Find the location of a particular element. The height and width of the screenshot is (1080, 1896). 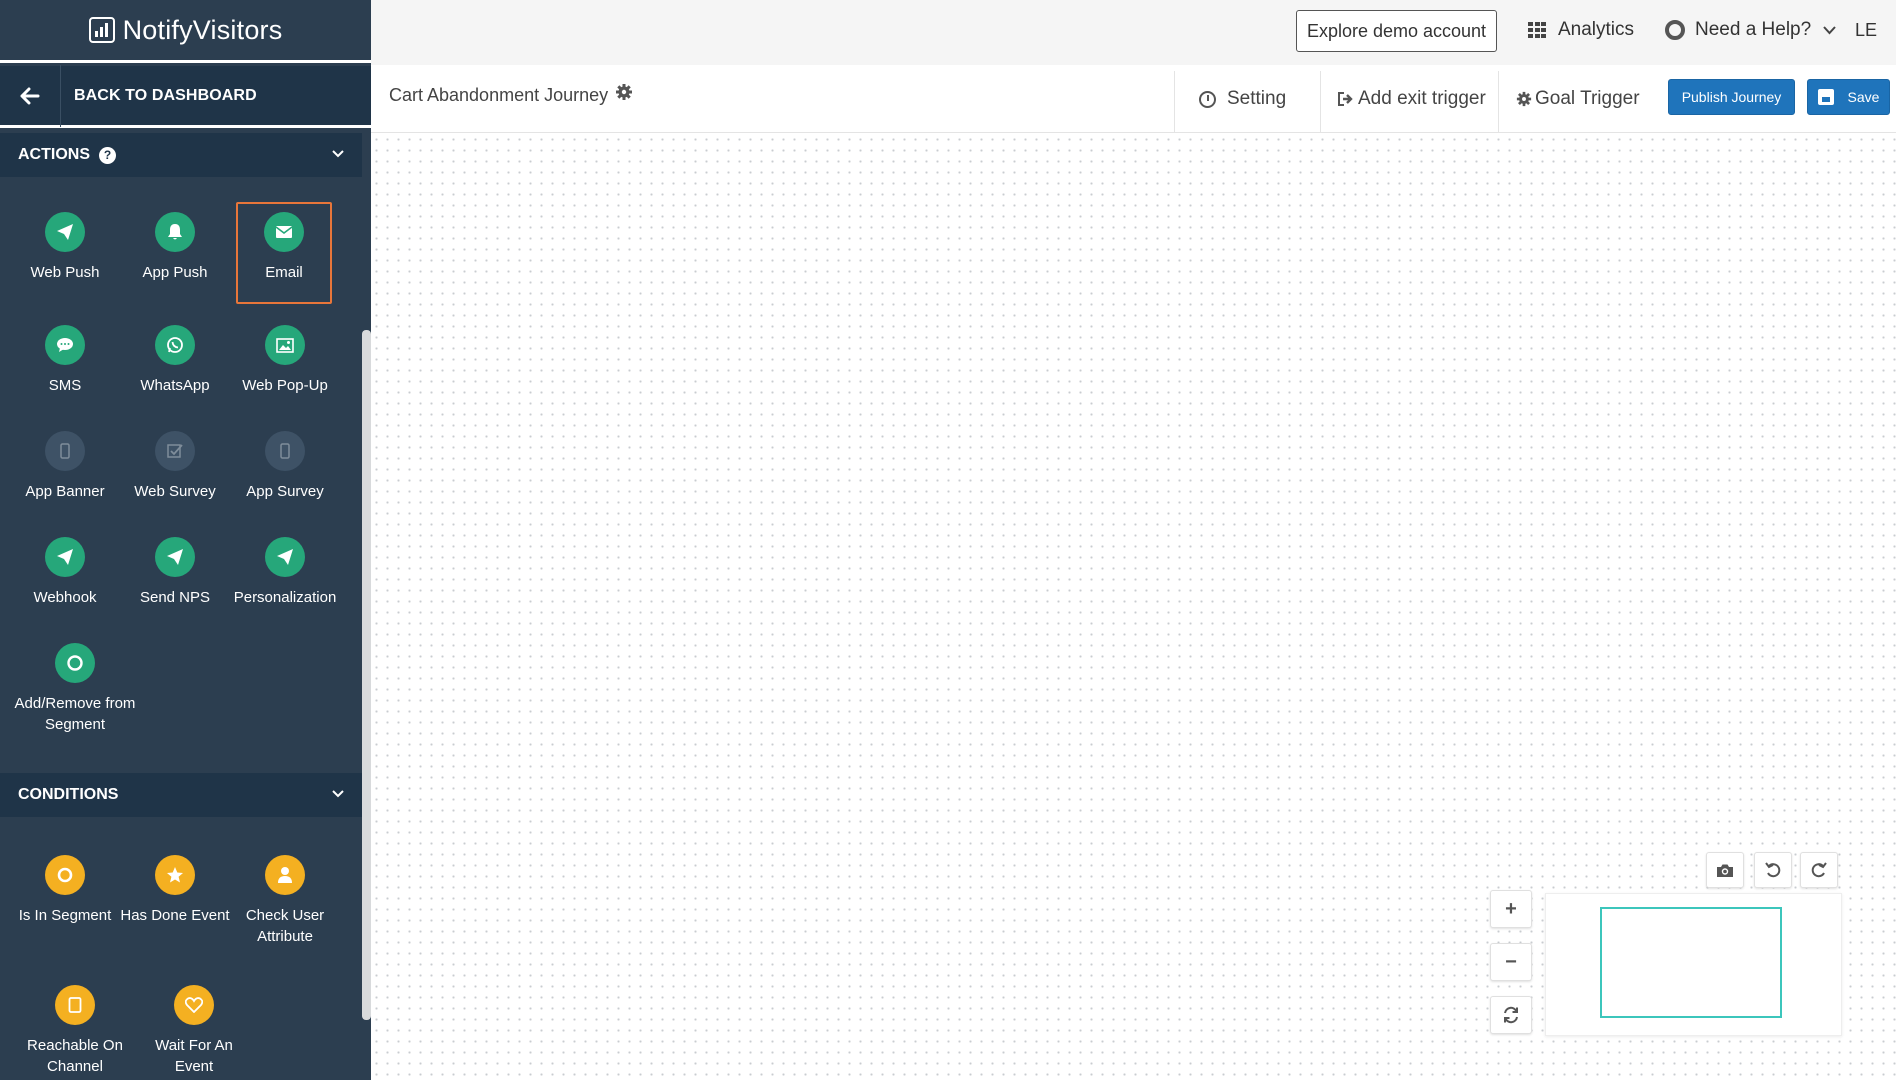

condition-check-user-attribute: Check User Attribute is located at coordinates (285, 901).